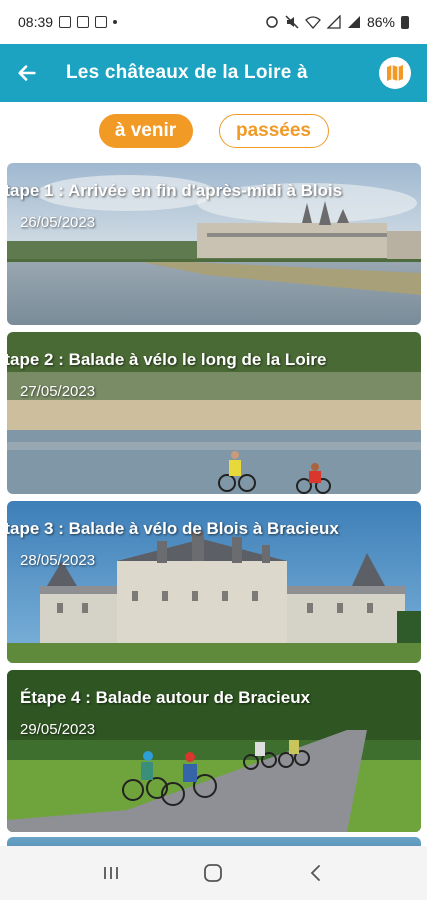 The image size is (427, 900). Describe the element at coordinates (58, 729) in the screenshot. I see `stage-date: 29/05/2023` at that location.